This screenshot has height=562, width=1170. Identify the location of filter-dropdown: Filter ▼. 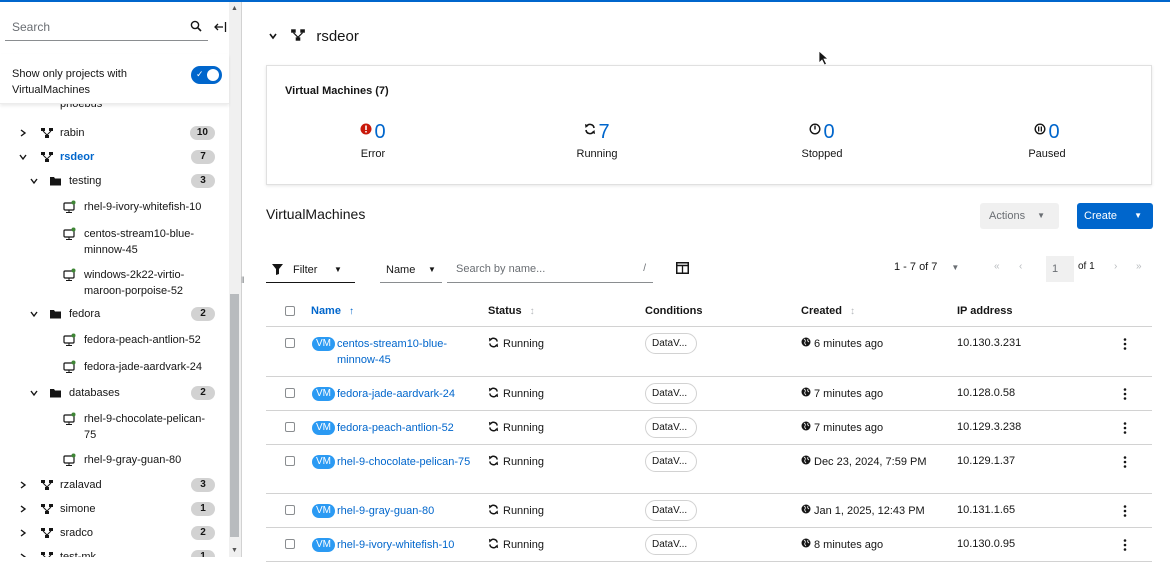
(310, 270).